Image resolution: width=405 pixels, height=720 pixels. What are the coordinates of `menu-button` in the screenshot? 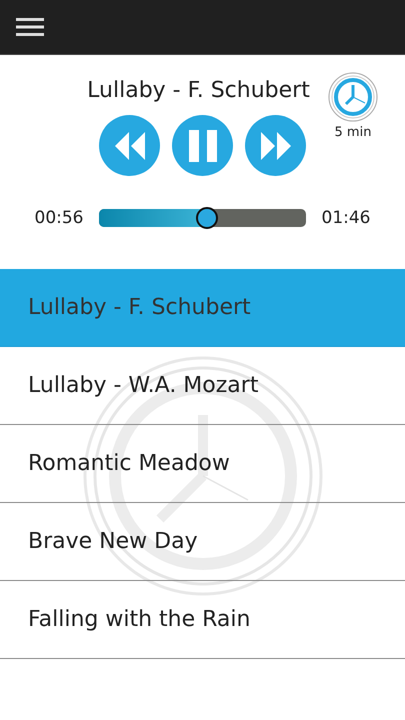 It's located at (30, 27).